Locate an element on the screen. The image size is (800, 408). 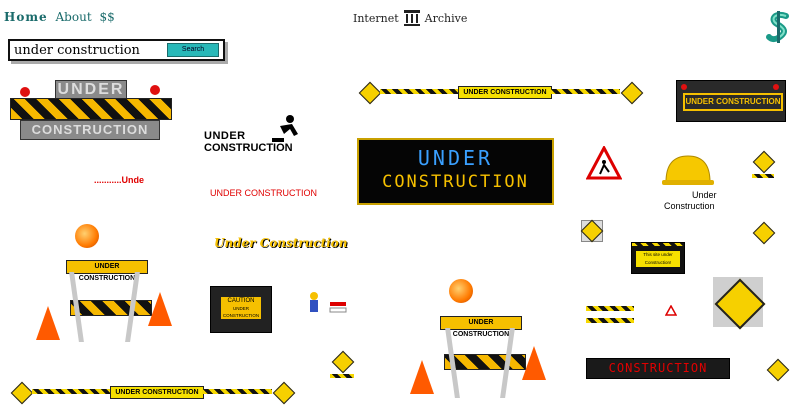
led-sign: UNDER CONSTRUCTION is located at coordinates (455, 171).